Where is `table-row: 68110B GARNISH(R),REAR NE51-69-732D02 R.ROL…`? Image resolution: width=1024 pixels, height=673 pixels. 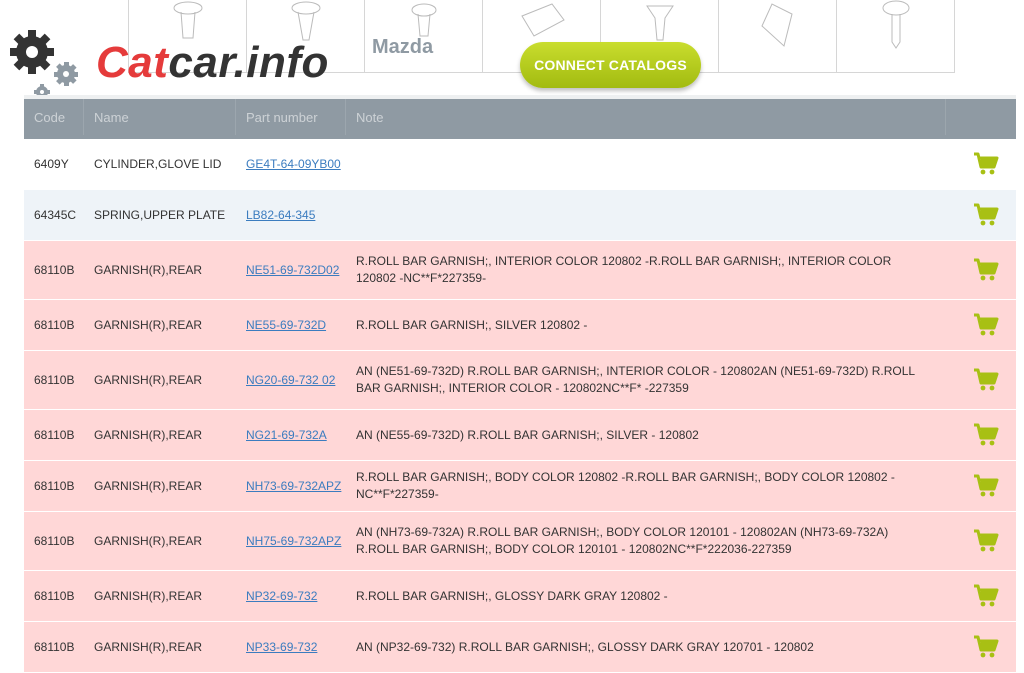
table-row: 68110B GARNISH(R),REAR NE51-69-732D02 R.ROL… is located at coordinates (520, 270).